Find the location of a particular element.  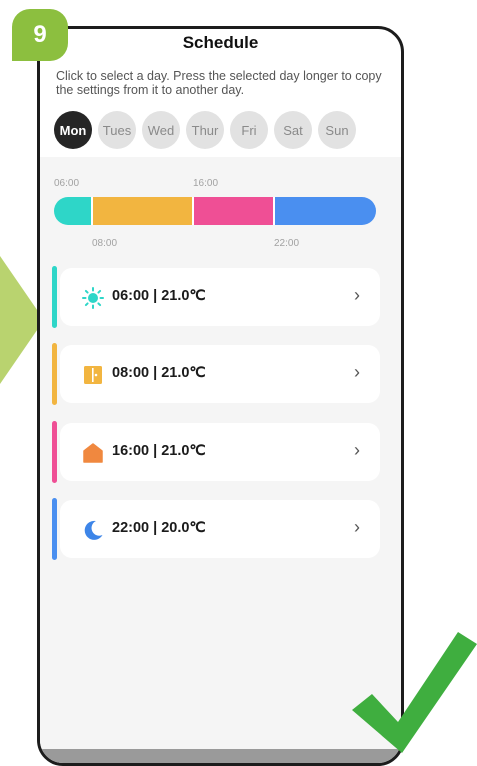

sun-icon is located at coordinates (93, 298).